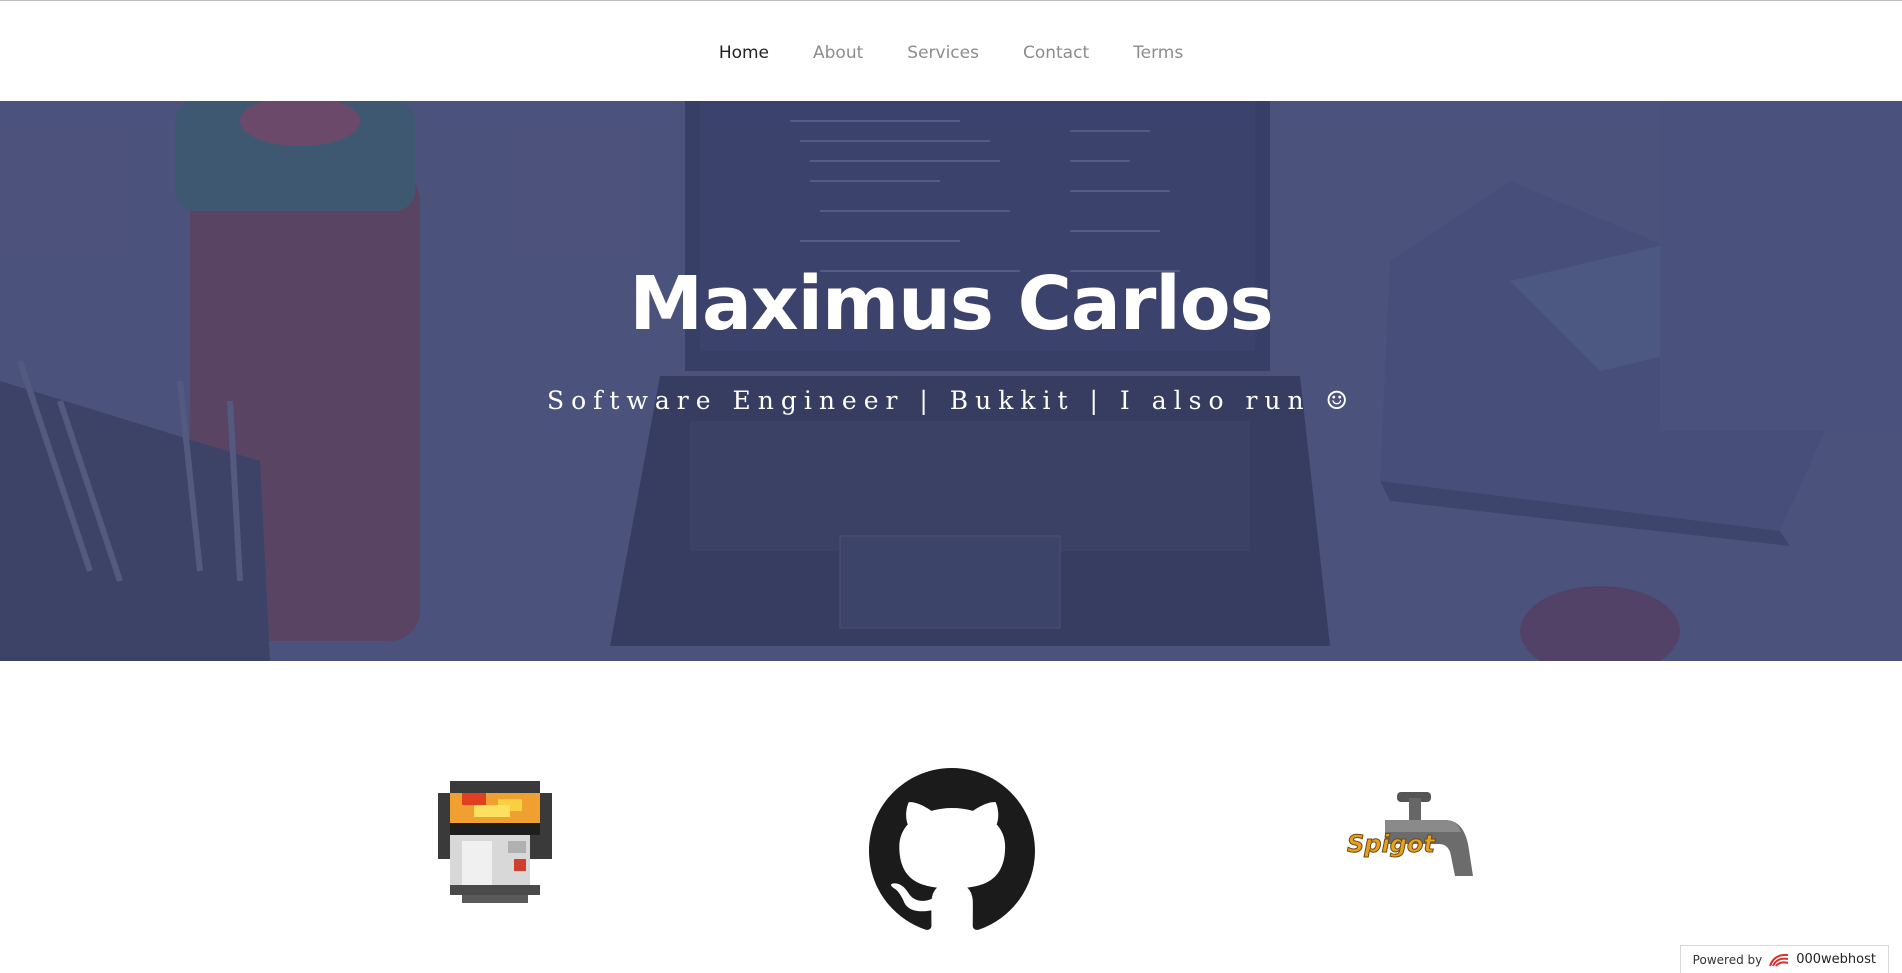  I want to click on navbar: Home About Services Contact Terms, so click(951, 51).